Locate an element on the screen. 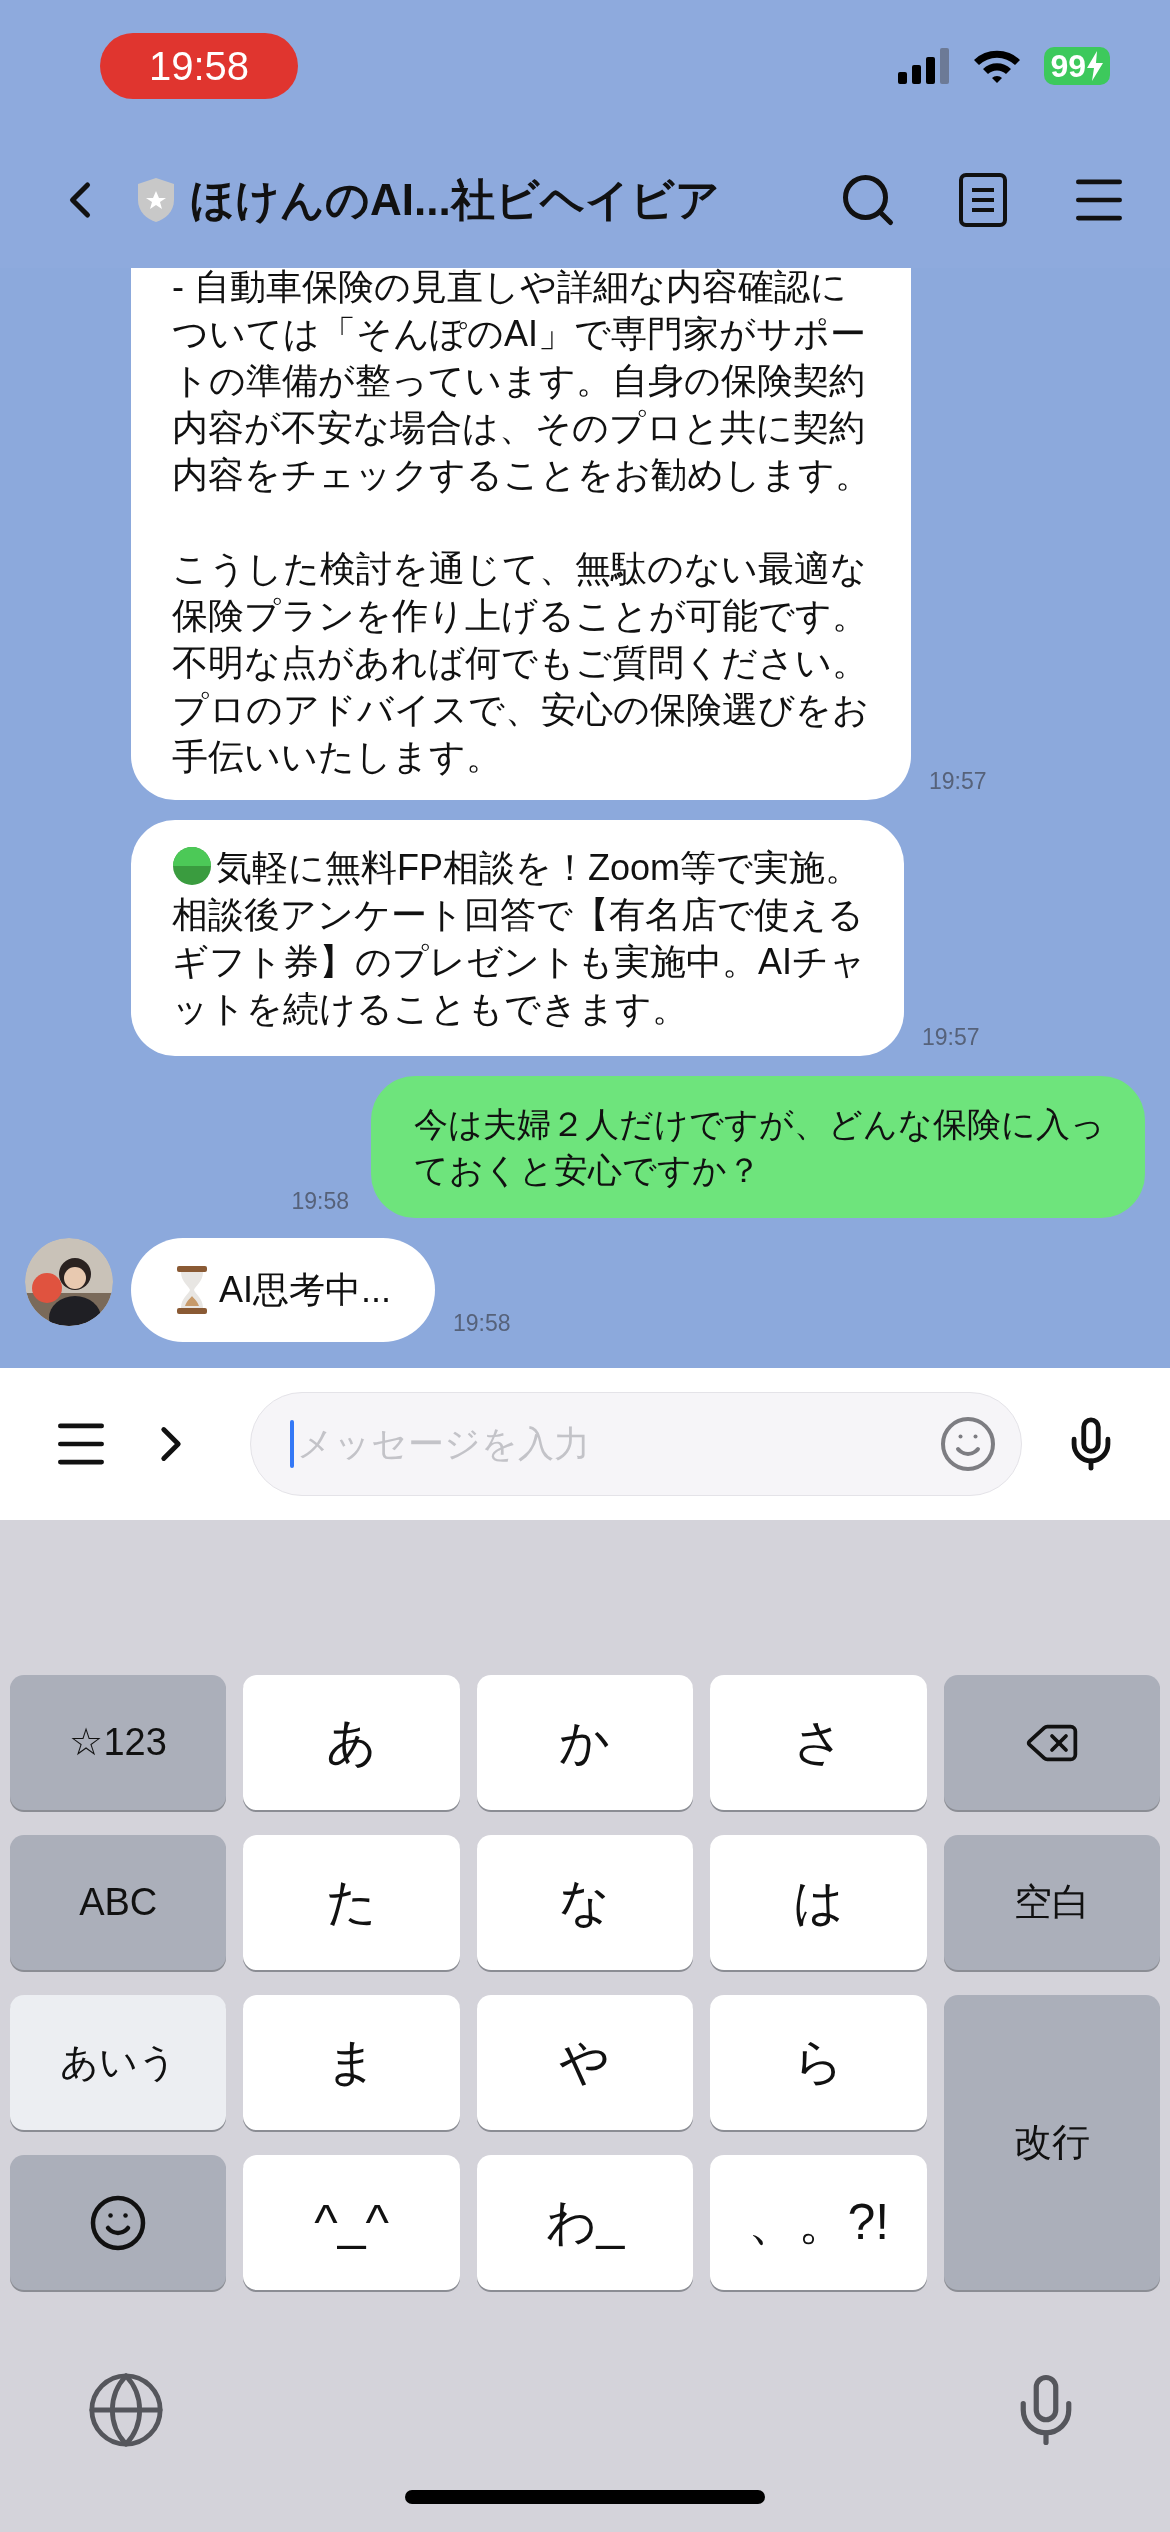  status-time: 19:58 is located at coordinates (199, 66).